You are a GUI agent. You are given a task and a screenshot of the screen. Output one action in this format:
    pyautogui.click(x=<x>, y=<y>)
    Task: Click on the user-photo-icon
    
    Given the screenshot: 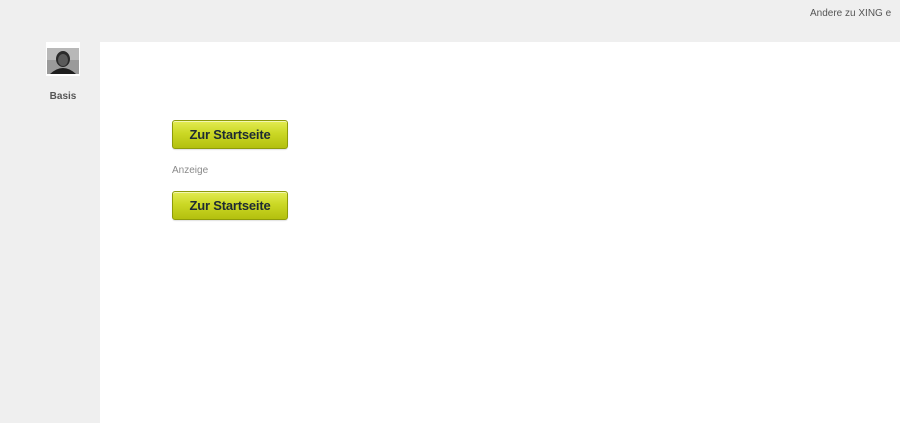 What is the action you would take?
    pyautogui.click(x=63, y=59)
    